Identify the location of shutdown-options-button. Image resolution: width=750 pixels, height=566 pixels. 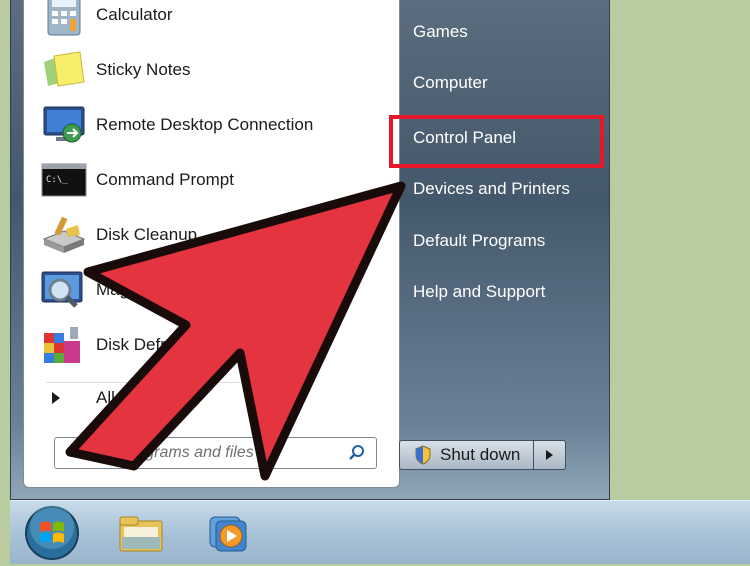
(550, 455).